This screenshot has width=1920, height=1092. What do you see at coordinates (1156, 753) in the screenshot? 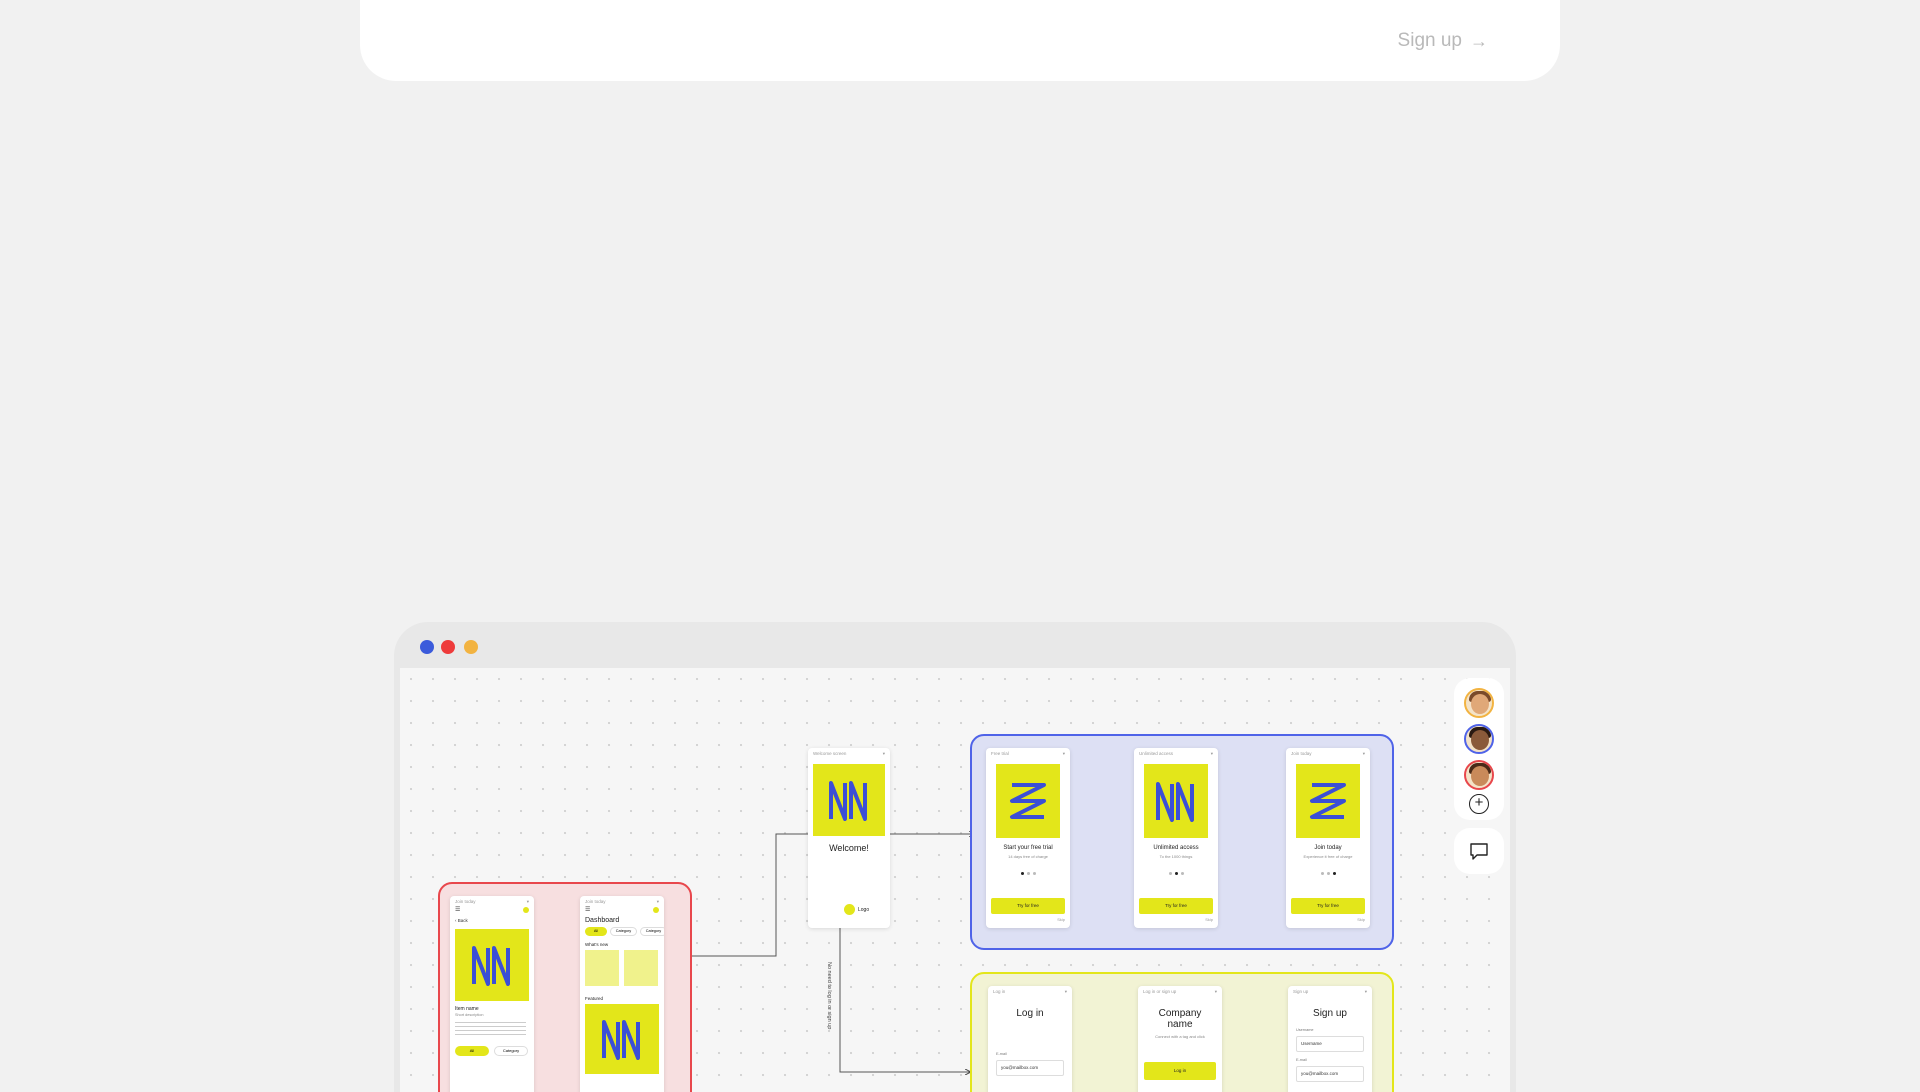
I see `screen-bar-title: Unlimited access` at bounding box center [1156, 753].